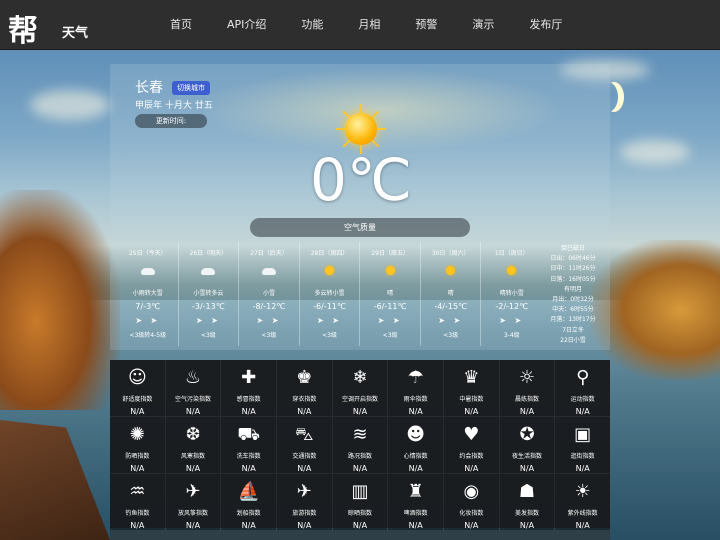  What do you see at coordinates (174, 106) in the screenshot?
I see `lunar-date: 甲辰年 十月大 廿五` at bounding box center [174, 106].